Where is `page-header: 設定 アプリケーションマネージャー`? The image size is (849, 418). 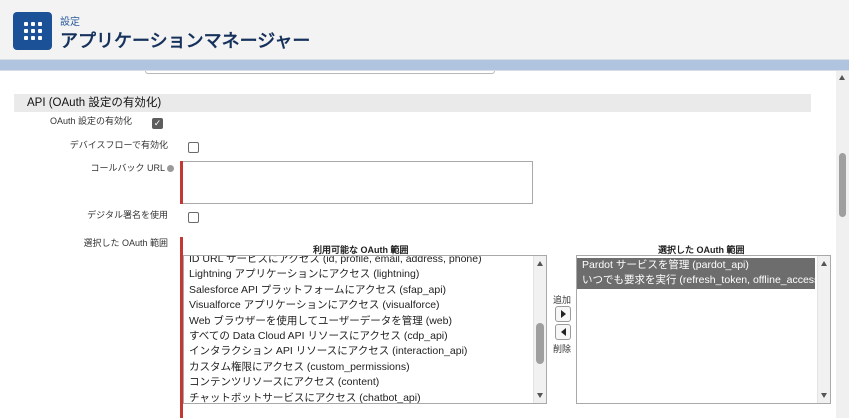 page-header: 設定 アプリケーションマネージャー is located at coordinates (424, 30).